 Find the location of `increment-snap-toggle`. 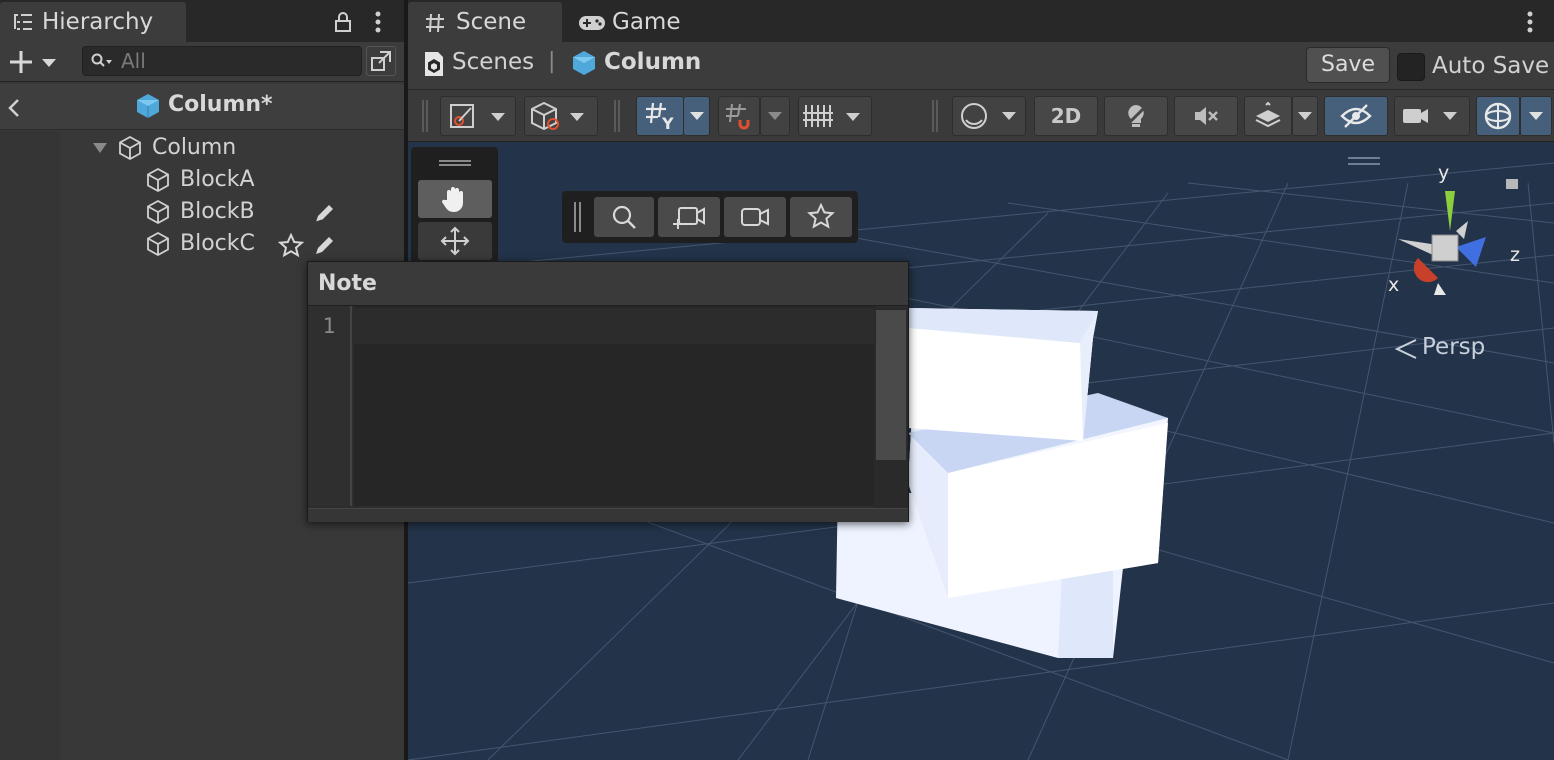

increment-snap-toggle is located at coordinates (739, 116).